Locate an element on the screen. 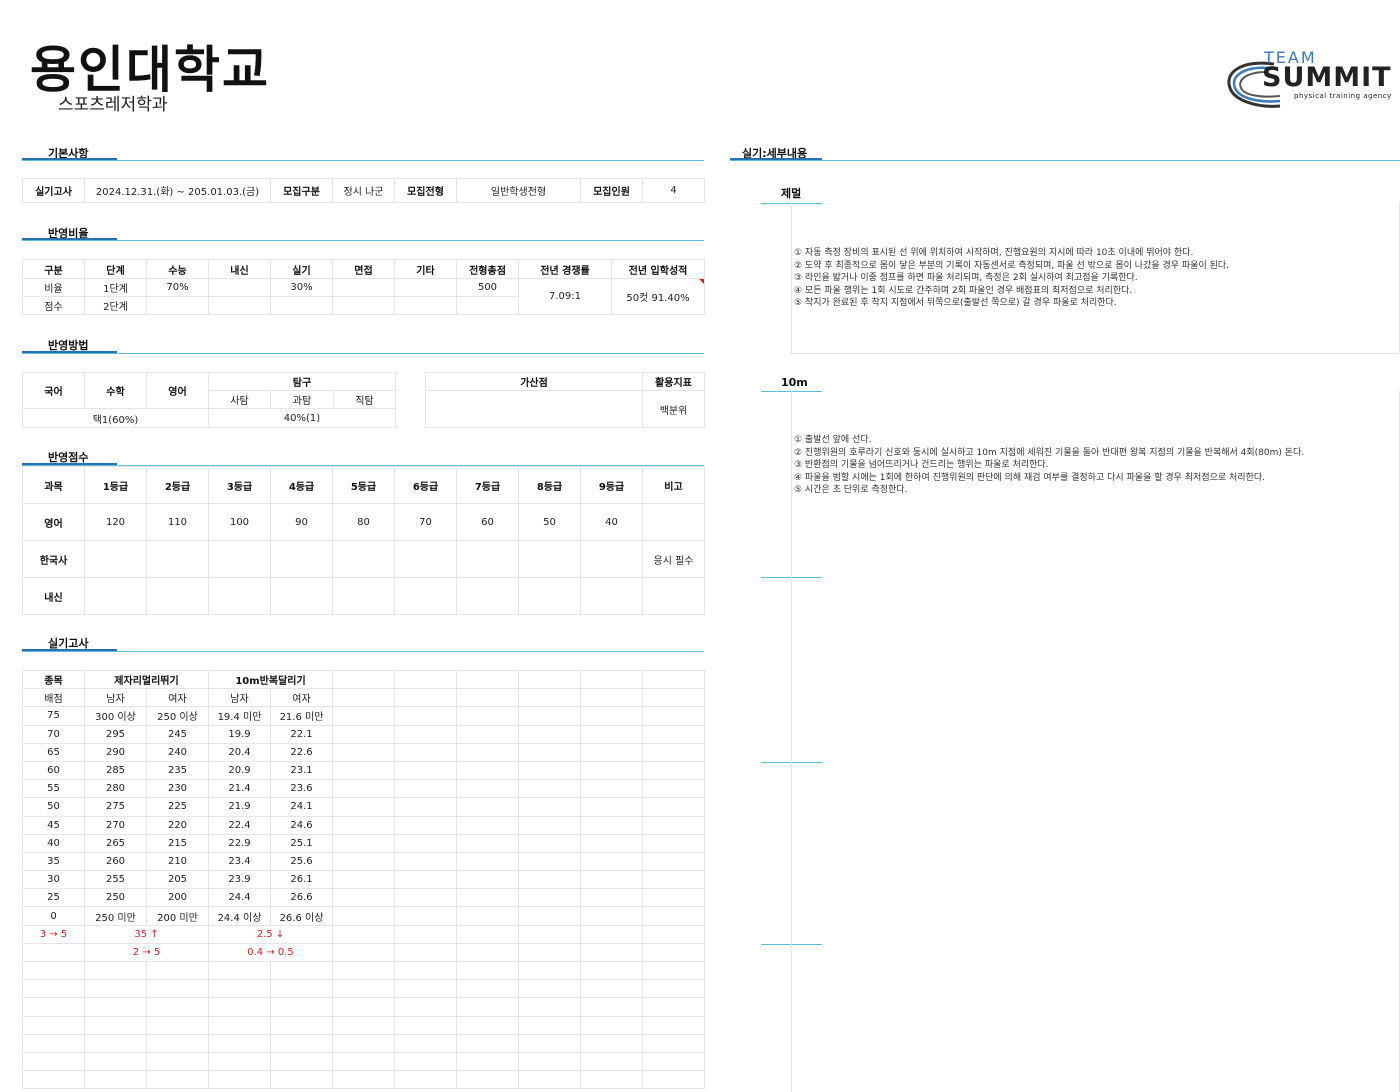 This screenshot has height=1092, width=1400. department-name: 스포츠레저학과 is located at coordinates (113, 105).